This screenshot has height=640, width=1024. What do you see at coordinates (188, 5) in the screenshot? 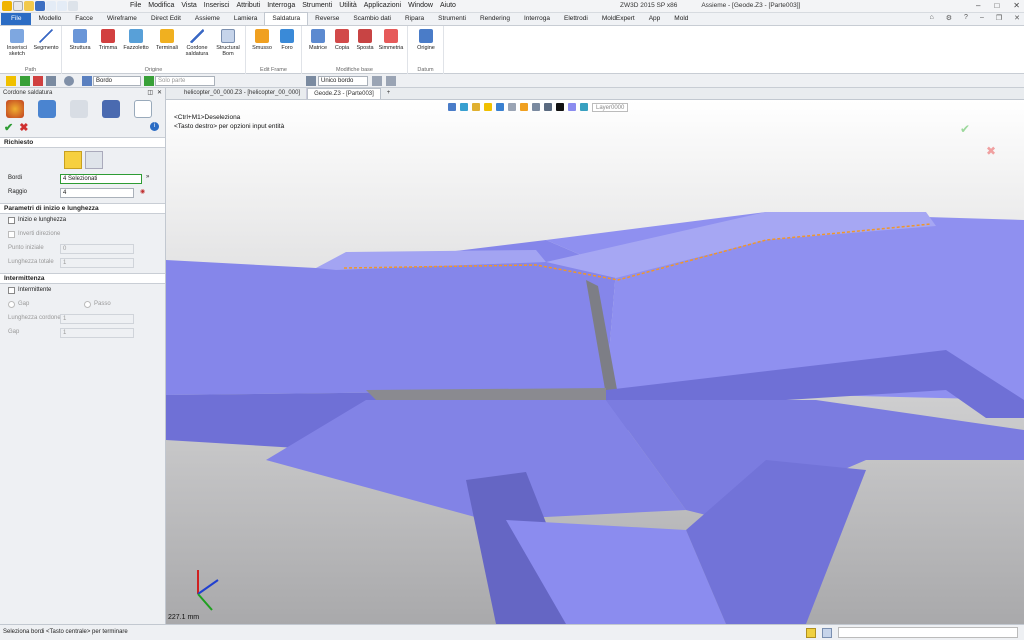
I see `menu-item: Vista` at bounding box center [188, 5].